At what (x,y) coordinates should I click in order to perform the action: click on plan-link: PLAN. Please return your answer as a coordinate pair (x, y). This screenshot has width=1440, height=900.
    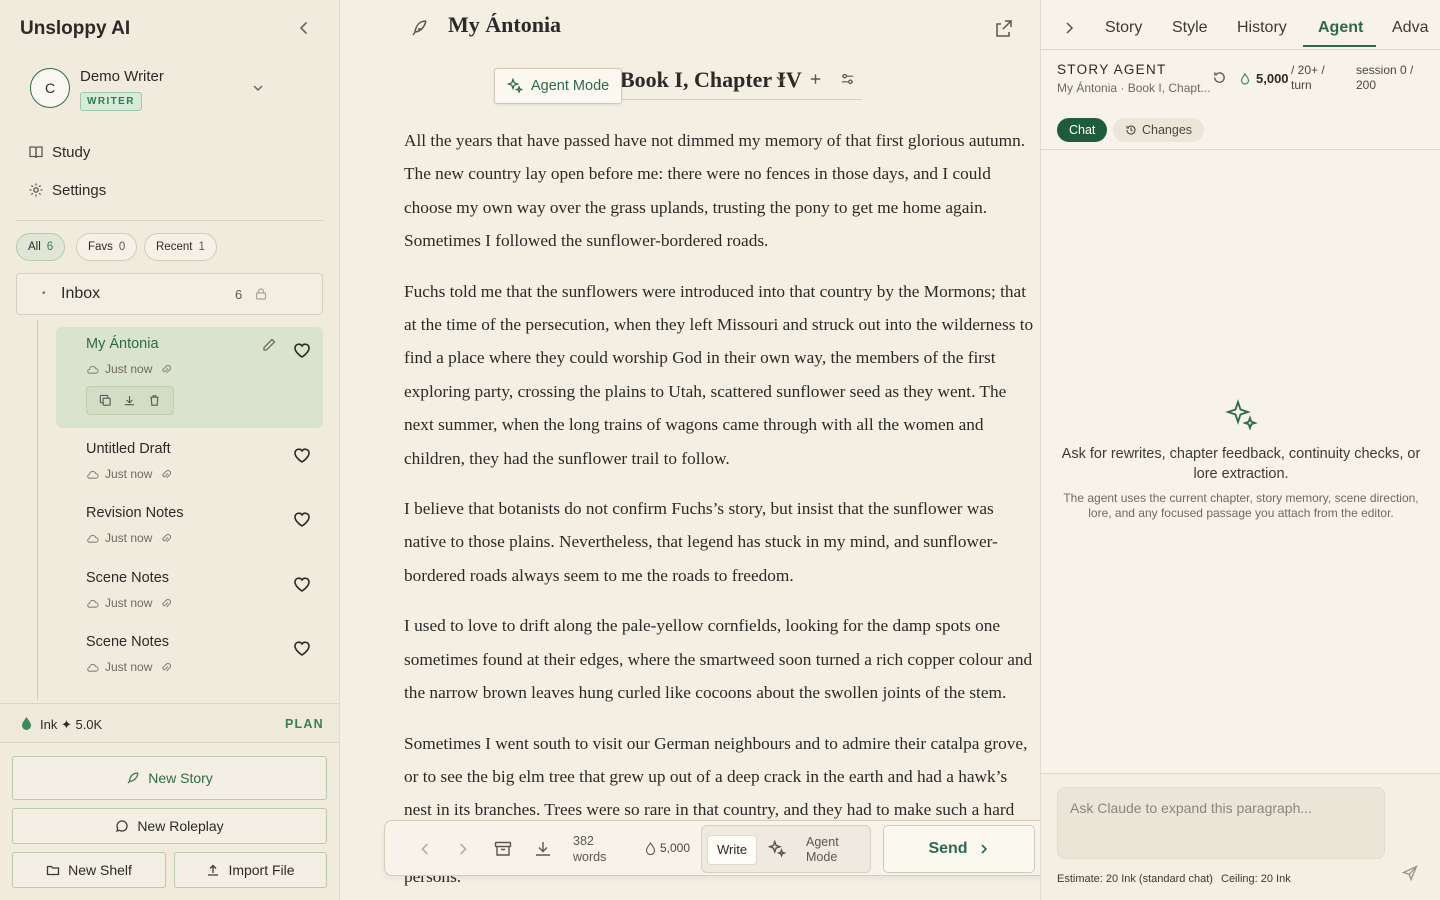
    Looking at the image, I should click on (304, 724).